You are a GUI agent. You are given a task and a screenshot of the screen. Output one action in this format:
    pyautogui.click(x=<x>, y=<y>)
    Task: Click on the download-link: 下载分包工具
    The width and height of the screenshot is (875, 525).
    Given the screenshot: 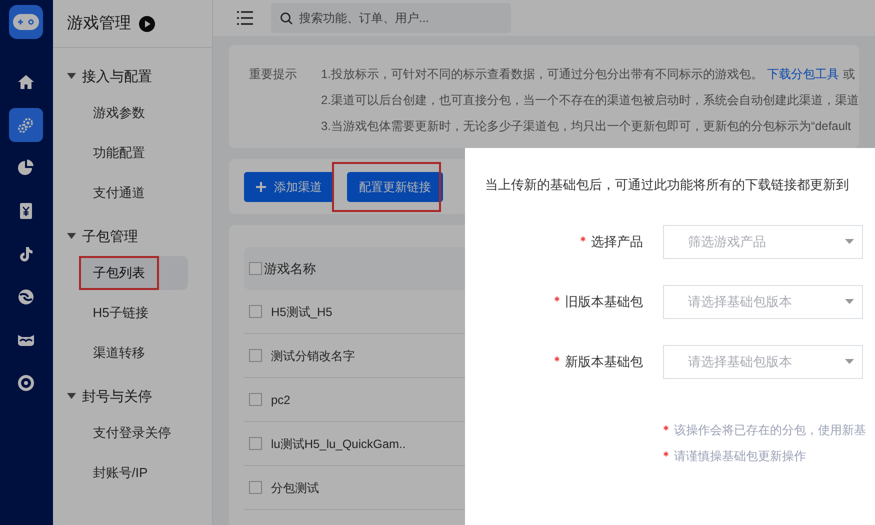 What is the action you would take?
    pyautogui.click(x=803, y=74)
    